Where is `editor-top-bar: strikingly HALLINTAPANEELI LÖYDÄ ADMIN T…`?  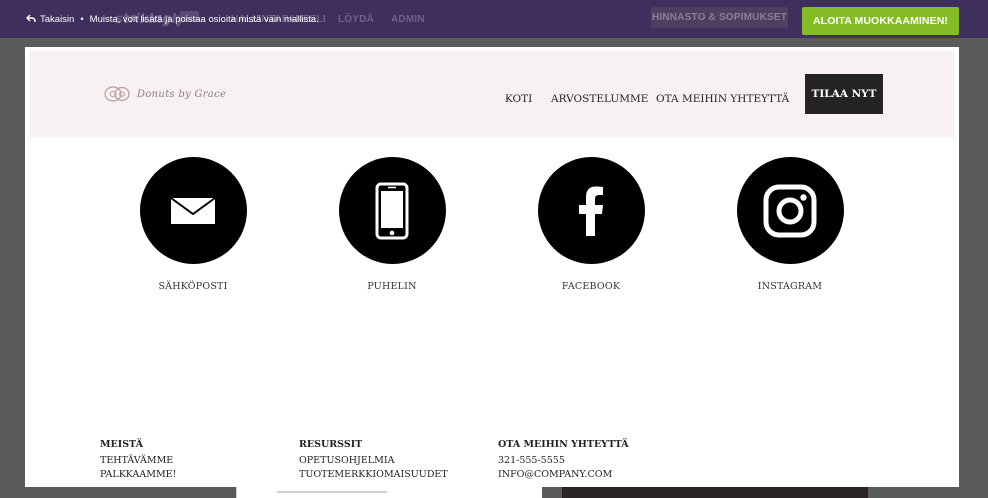 editor-top-bar: strikingly HALLINTAPANEELI LÖYDÄ ADMIN T… is located at coordinates (494, 19).